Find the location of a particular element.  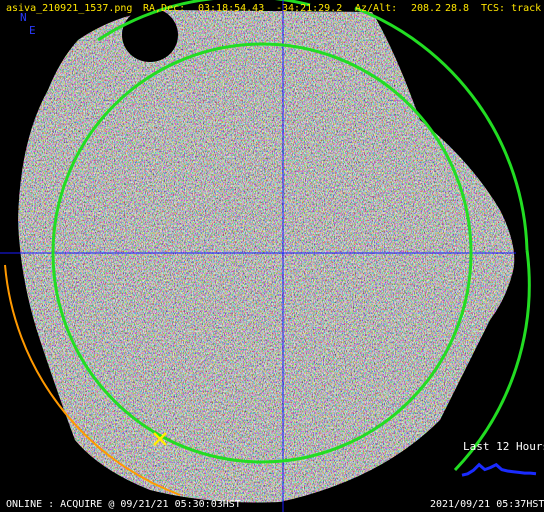

dec-value: -34:21:29.2 is located at coordinates (309, 8).